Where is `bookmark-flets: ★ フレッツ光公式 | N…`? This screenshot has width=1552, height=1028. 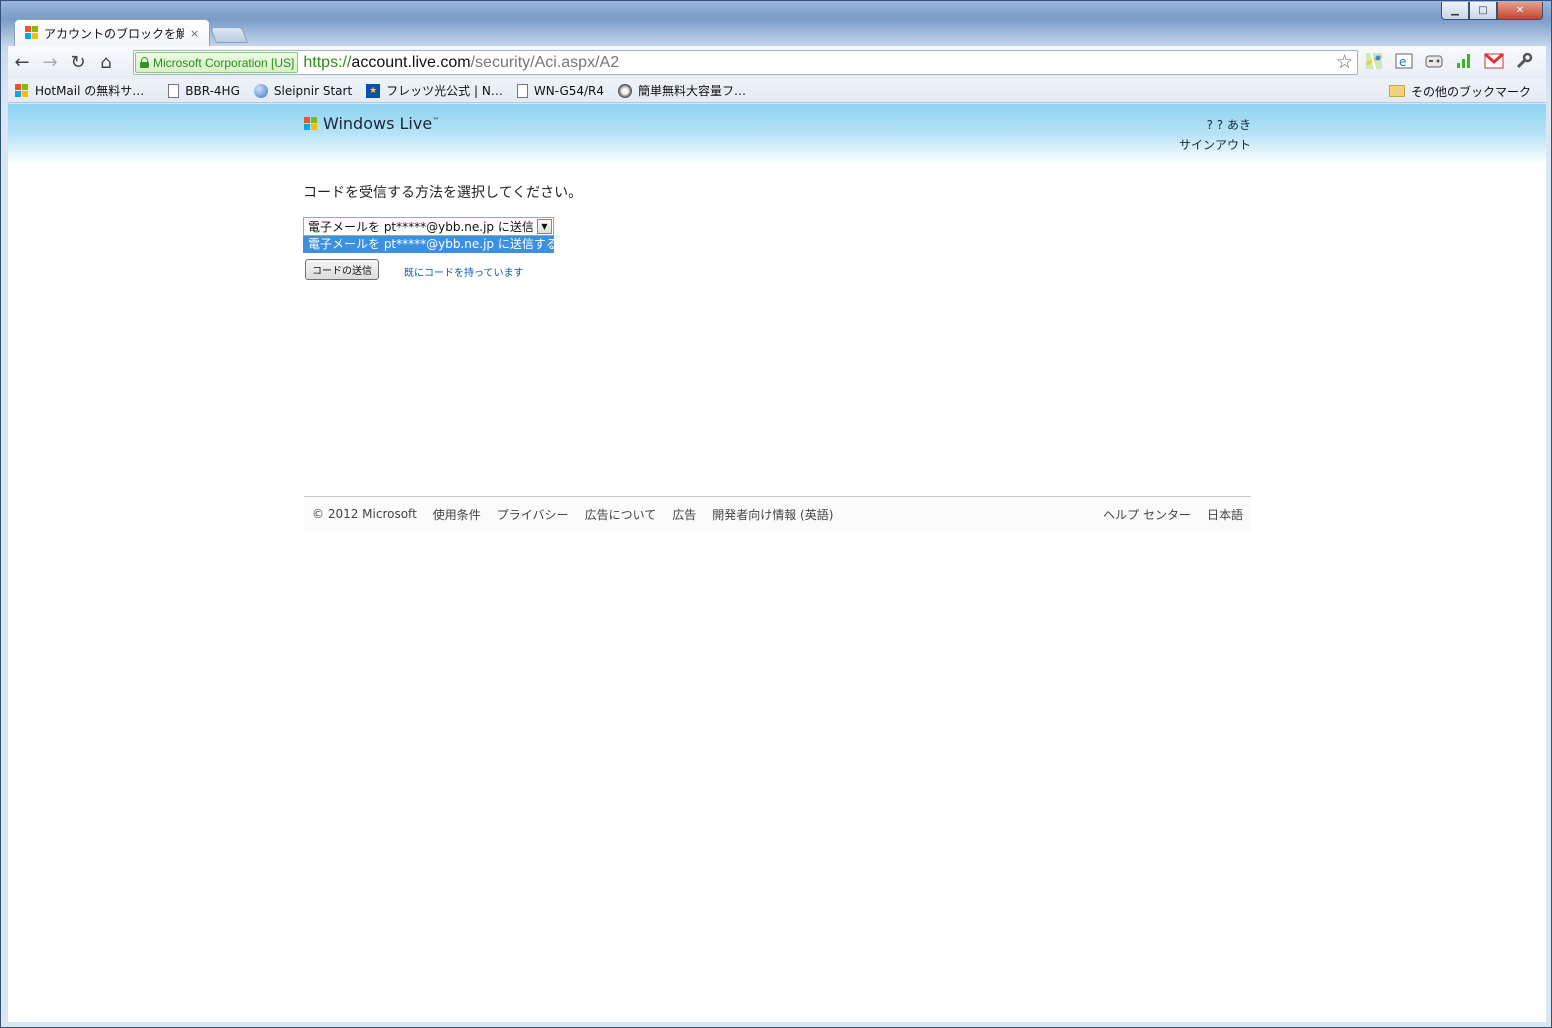
bookmark-flets: ★ フレッツ光公式 | N… is located at coordinates (434, 91).